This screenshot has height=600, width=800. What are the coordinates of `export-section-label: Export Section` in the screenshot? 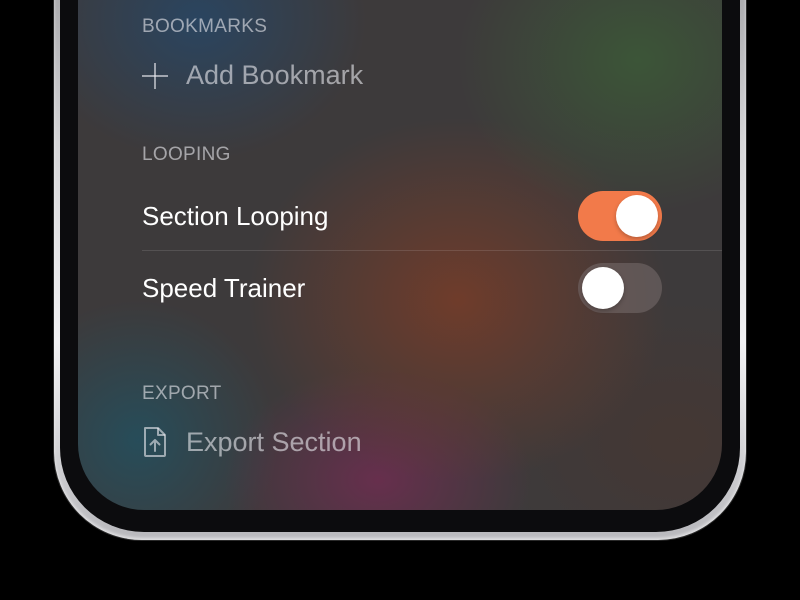 It's located at (274, 441).